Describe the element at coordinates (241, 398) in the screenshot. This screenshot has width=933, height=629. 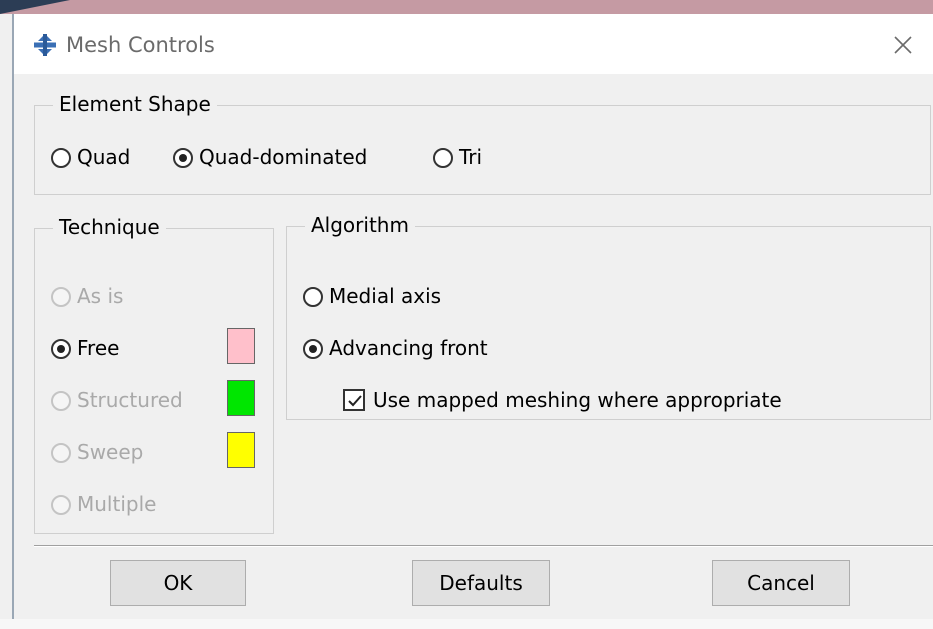
I see `structured-color-swatch` at that location.